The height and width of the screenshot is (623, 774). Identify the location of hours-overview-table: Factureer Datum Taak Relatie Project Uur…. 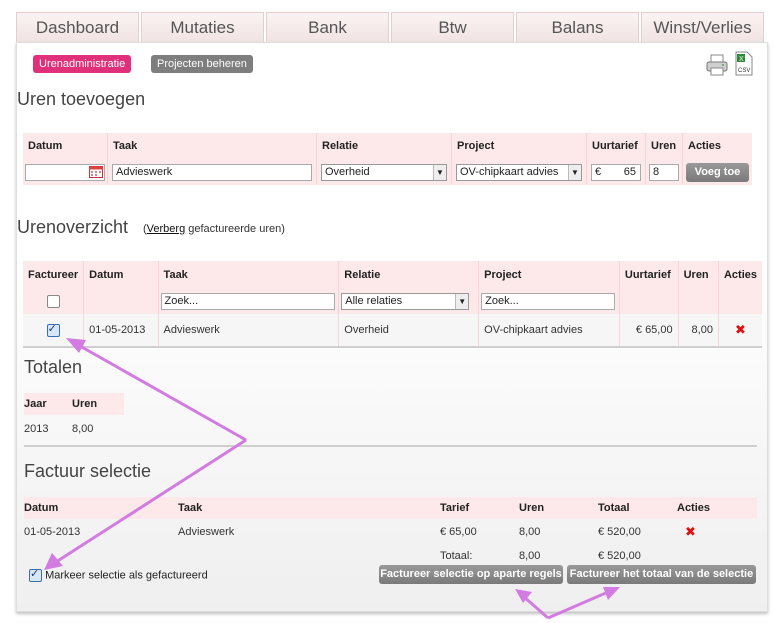
(392, 304).